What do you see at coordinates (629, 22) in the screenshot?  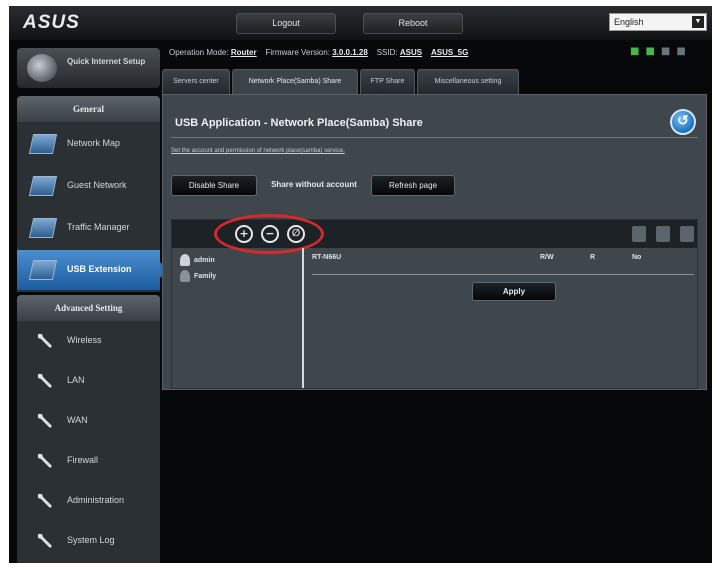 I see `language-value: English` at bounding box center [629, 22].